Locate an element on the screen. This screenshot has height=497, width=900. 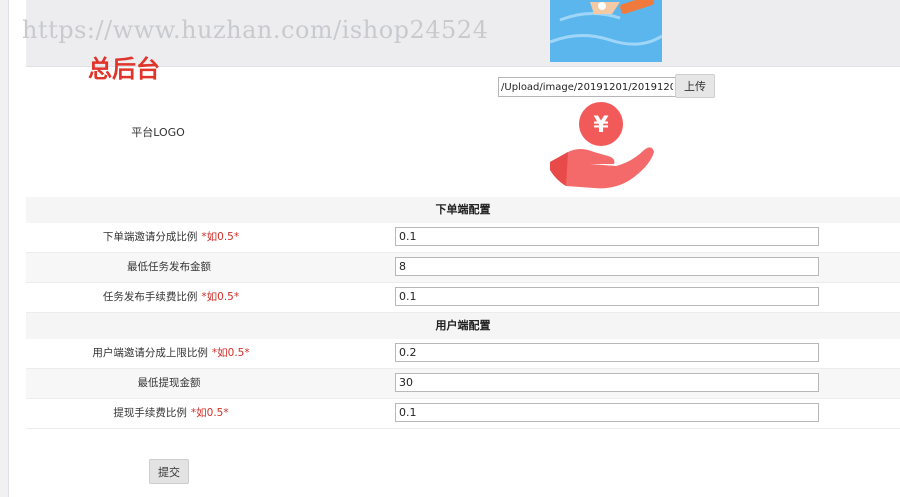
order-invite-ratio-input is located at coordinates (607, 236).